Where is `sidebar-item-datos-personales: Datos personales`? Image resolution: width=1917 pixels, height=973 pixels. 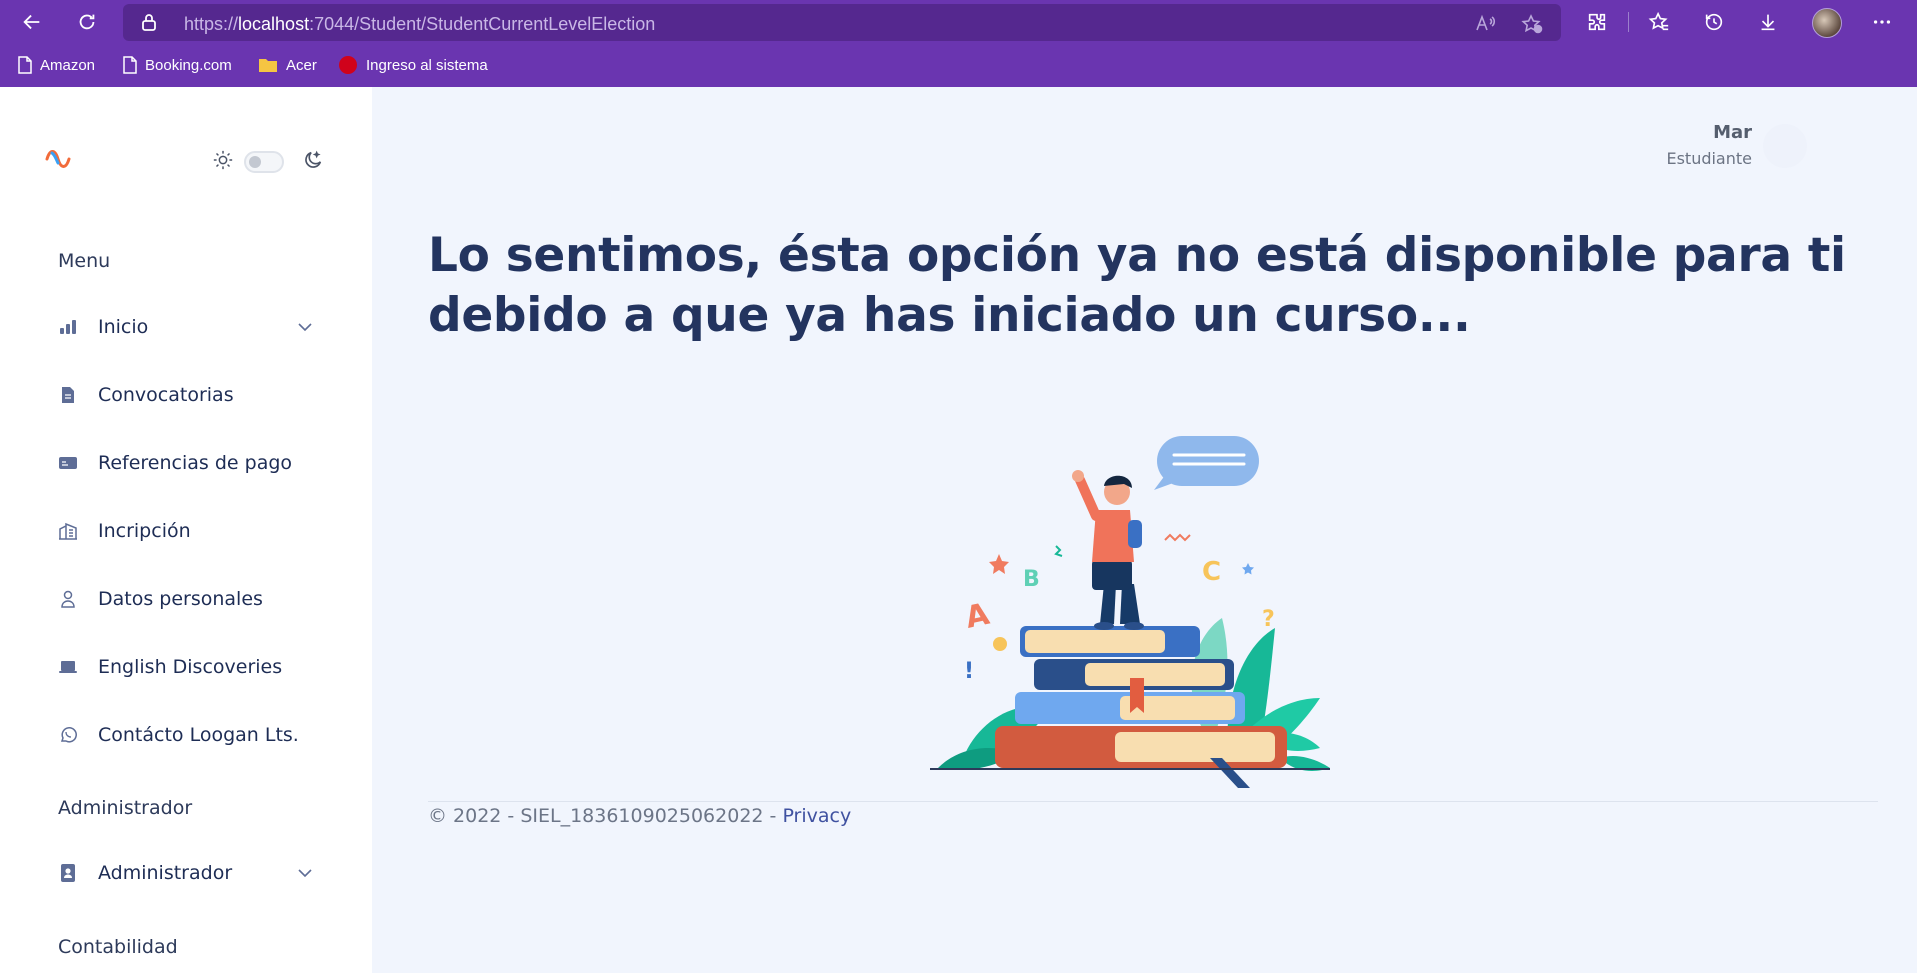 sidebar-item-datos-personales: Datos personales is located at coordinates (186, 599).